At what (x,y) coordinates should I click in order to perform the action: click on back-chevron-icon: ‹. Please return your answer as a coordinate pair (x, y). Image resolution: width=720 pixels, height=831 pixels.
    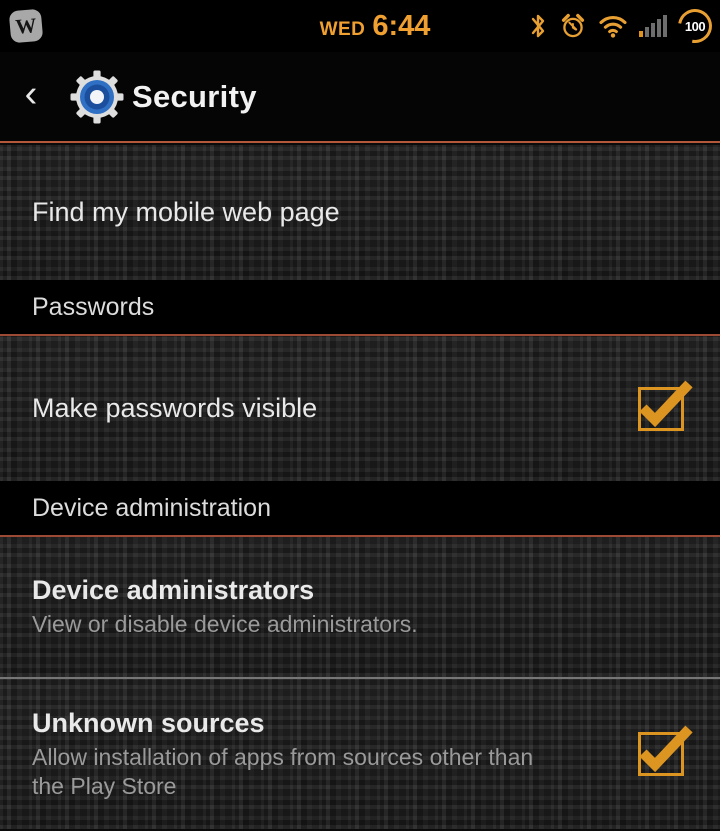
    Looking at the image, I should click on (31, 96).